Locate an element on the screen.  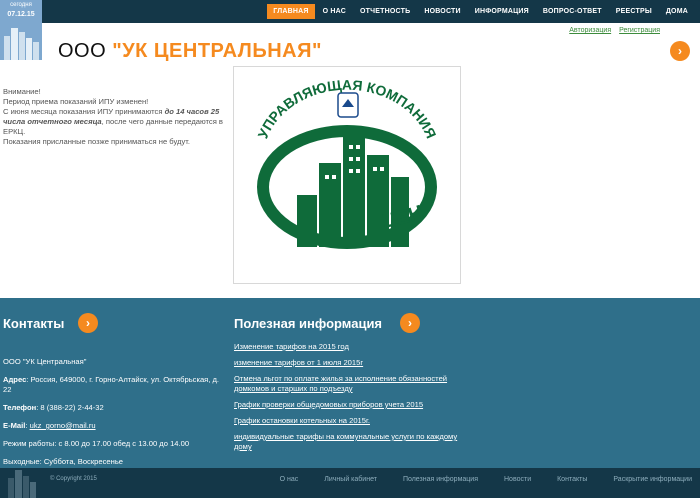
contacts-email: E-Mail: ukz_gorno@mail.ru is located at coordinates (49, 425).